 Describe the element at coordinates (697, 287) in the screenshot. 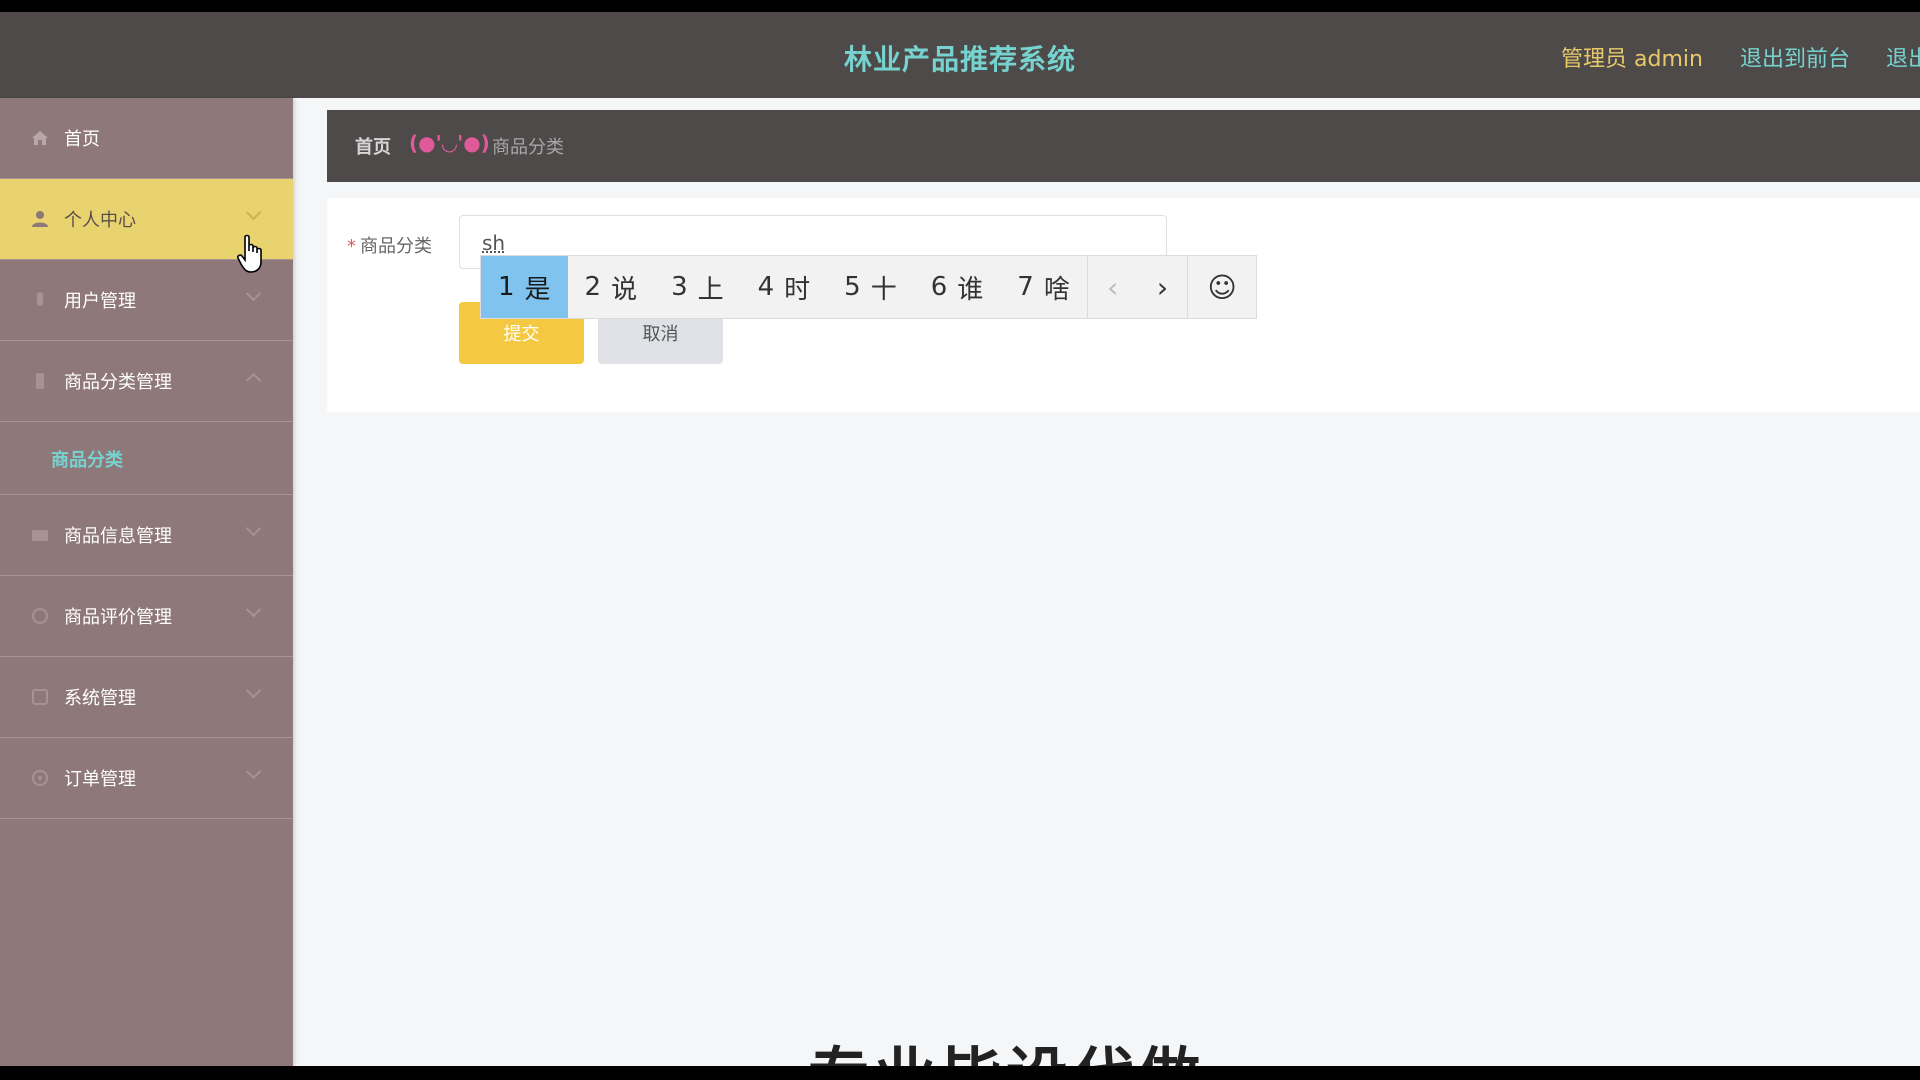

I see `ime-candidate-3: 3上` at that location.